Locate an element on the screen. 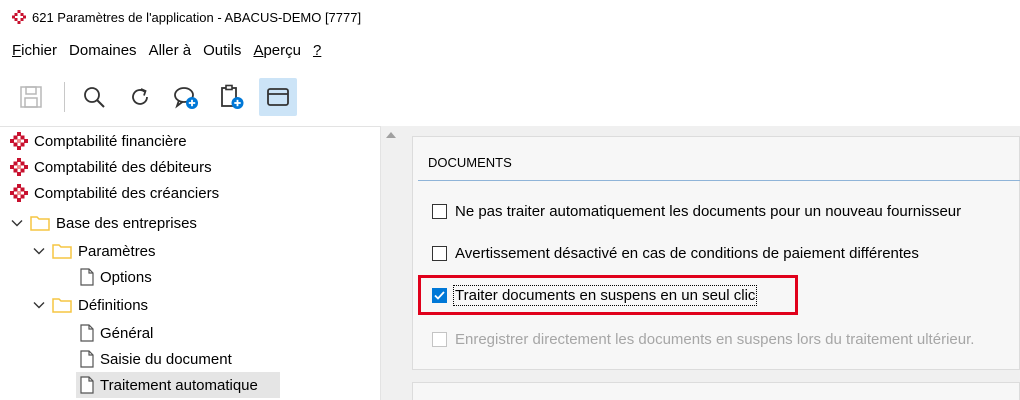  add-comment-icon is located at coordinates (186, 98).